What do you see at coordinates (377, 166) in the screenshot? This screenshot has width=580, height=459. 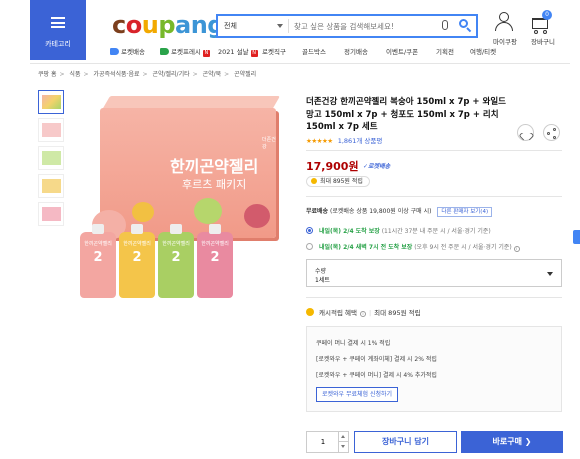 I see `rocket-delivery-badge: ✓로켓배송` at bounding box center [377, 166].